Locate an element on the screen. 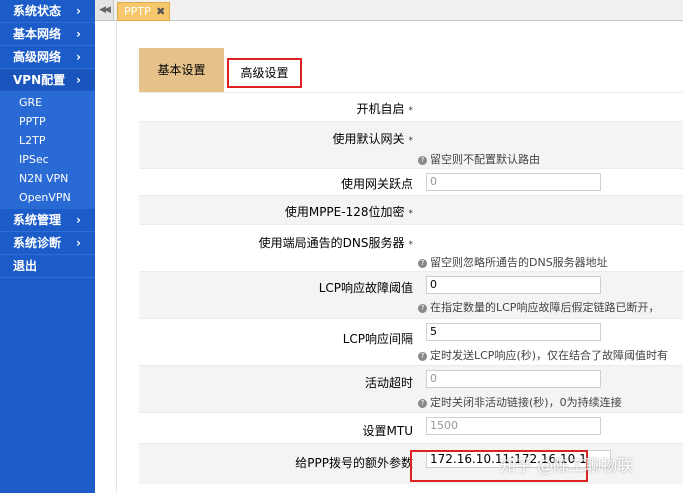 The image size is (683, 493). default-gateway-label: 使用默认网关 is located at coordinates (368, 139).